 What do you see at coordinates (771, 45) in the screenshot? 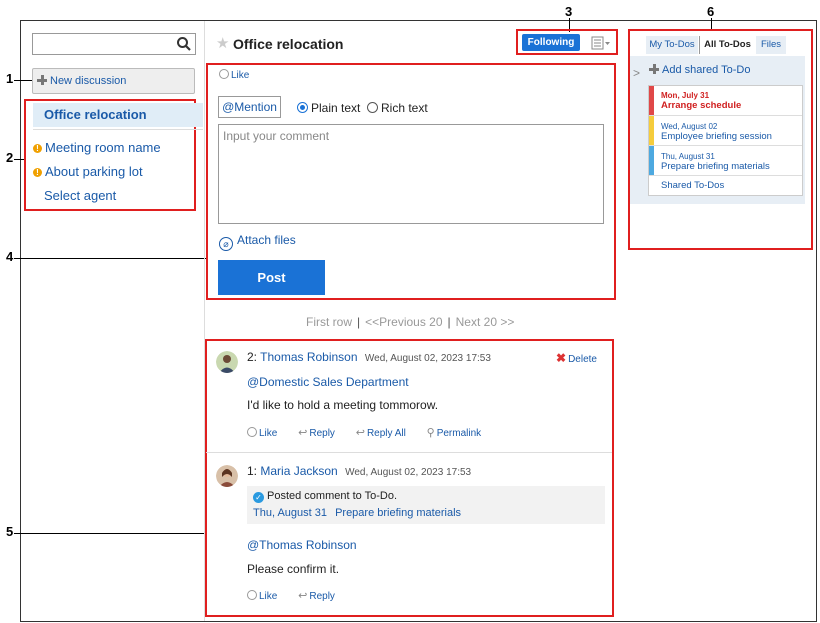
I see `tab-files: Files` at bounding box center [771, 45].